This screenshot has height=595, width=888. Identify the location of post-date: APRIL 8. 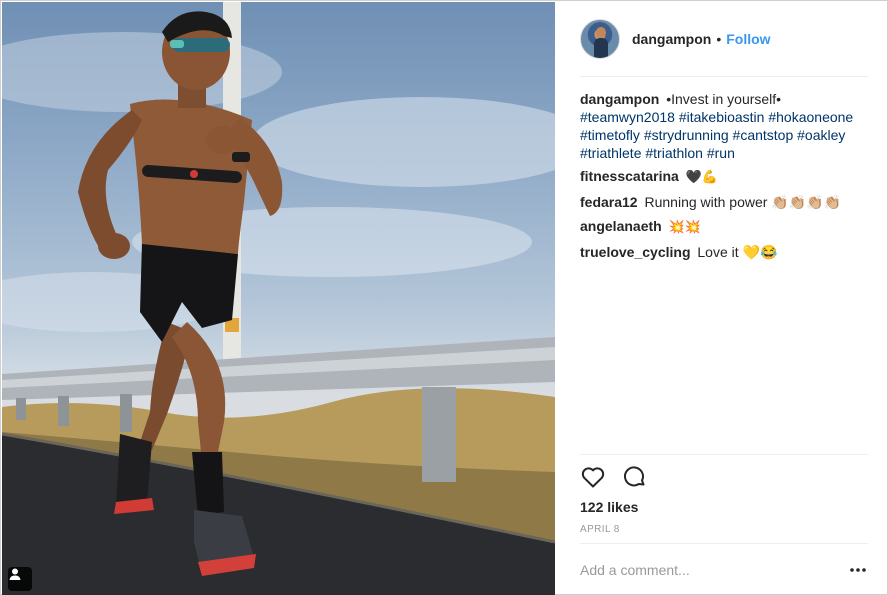
(600, 529).